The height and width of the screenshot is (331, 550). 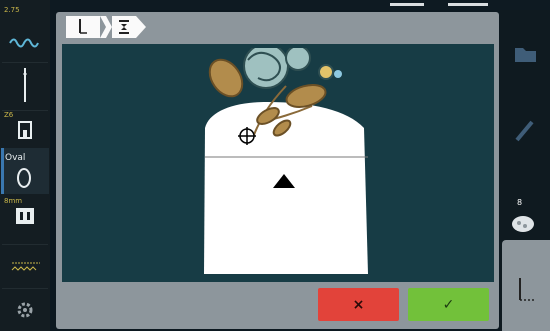 I want to click on folder-icon, so click(x=525, y=55).